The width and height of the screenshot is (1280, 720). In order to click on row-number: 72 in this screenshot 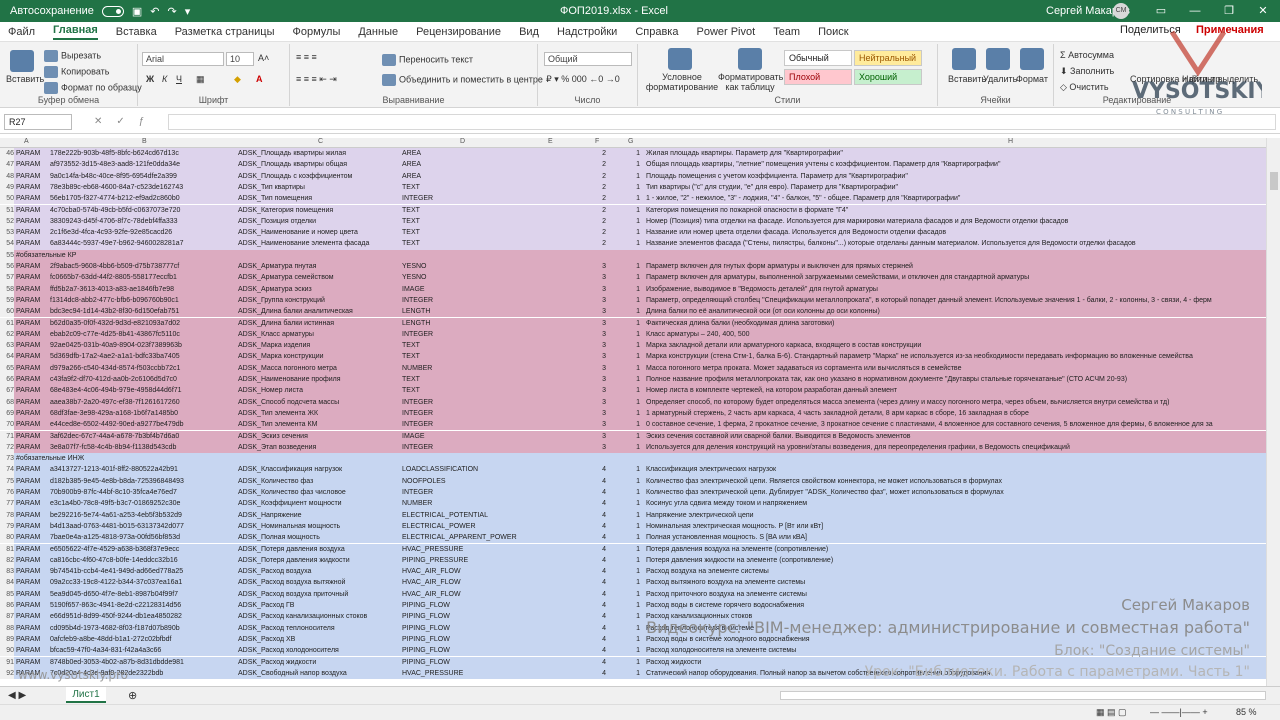, I will do `click(7, 447)`.